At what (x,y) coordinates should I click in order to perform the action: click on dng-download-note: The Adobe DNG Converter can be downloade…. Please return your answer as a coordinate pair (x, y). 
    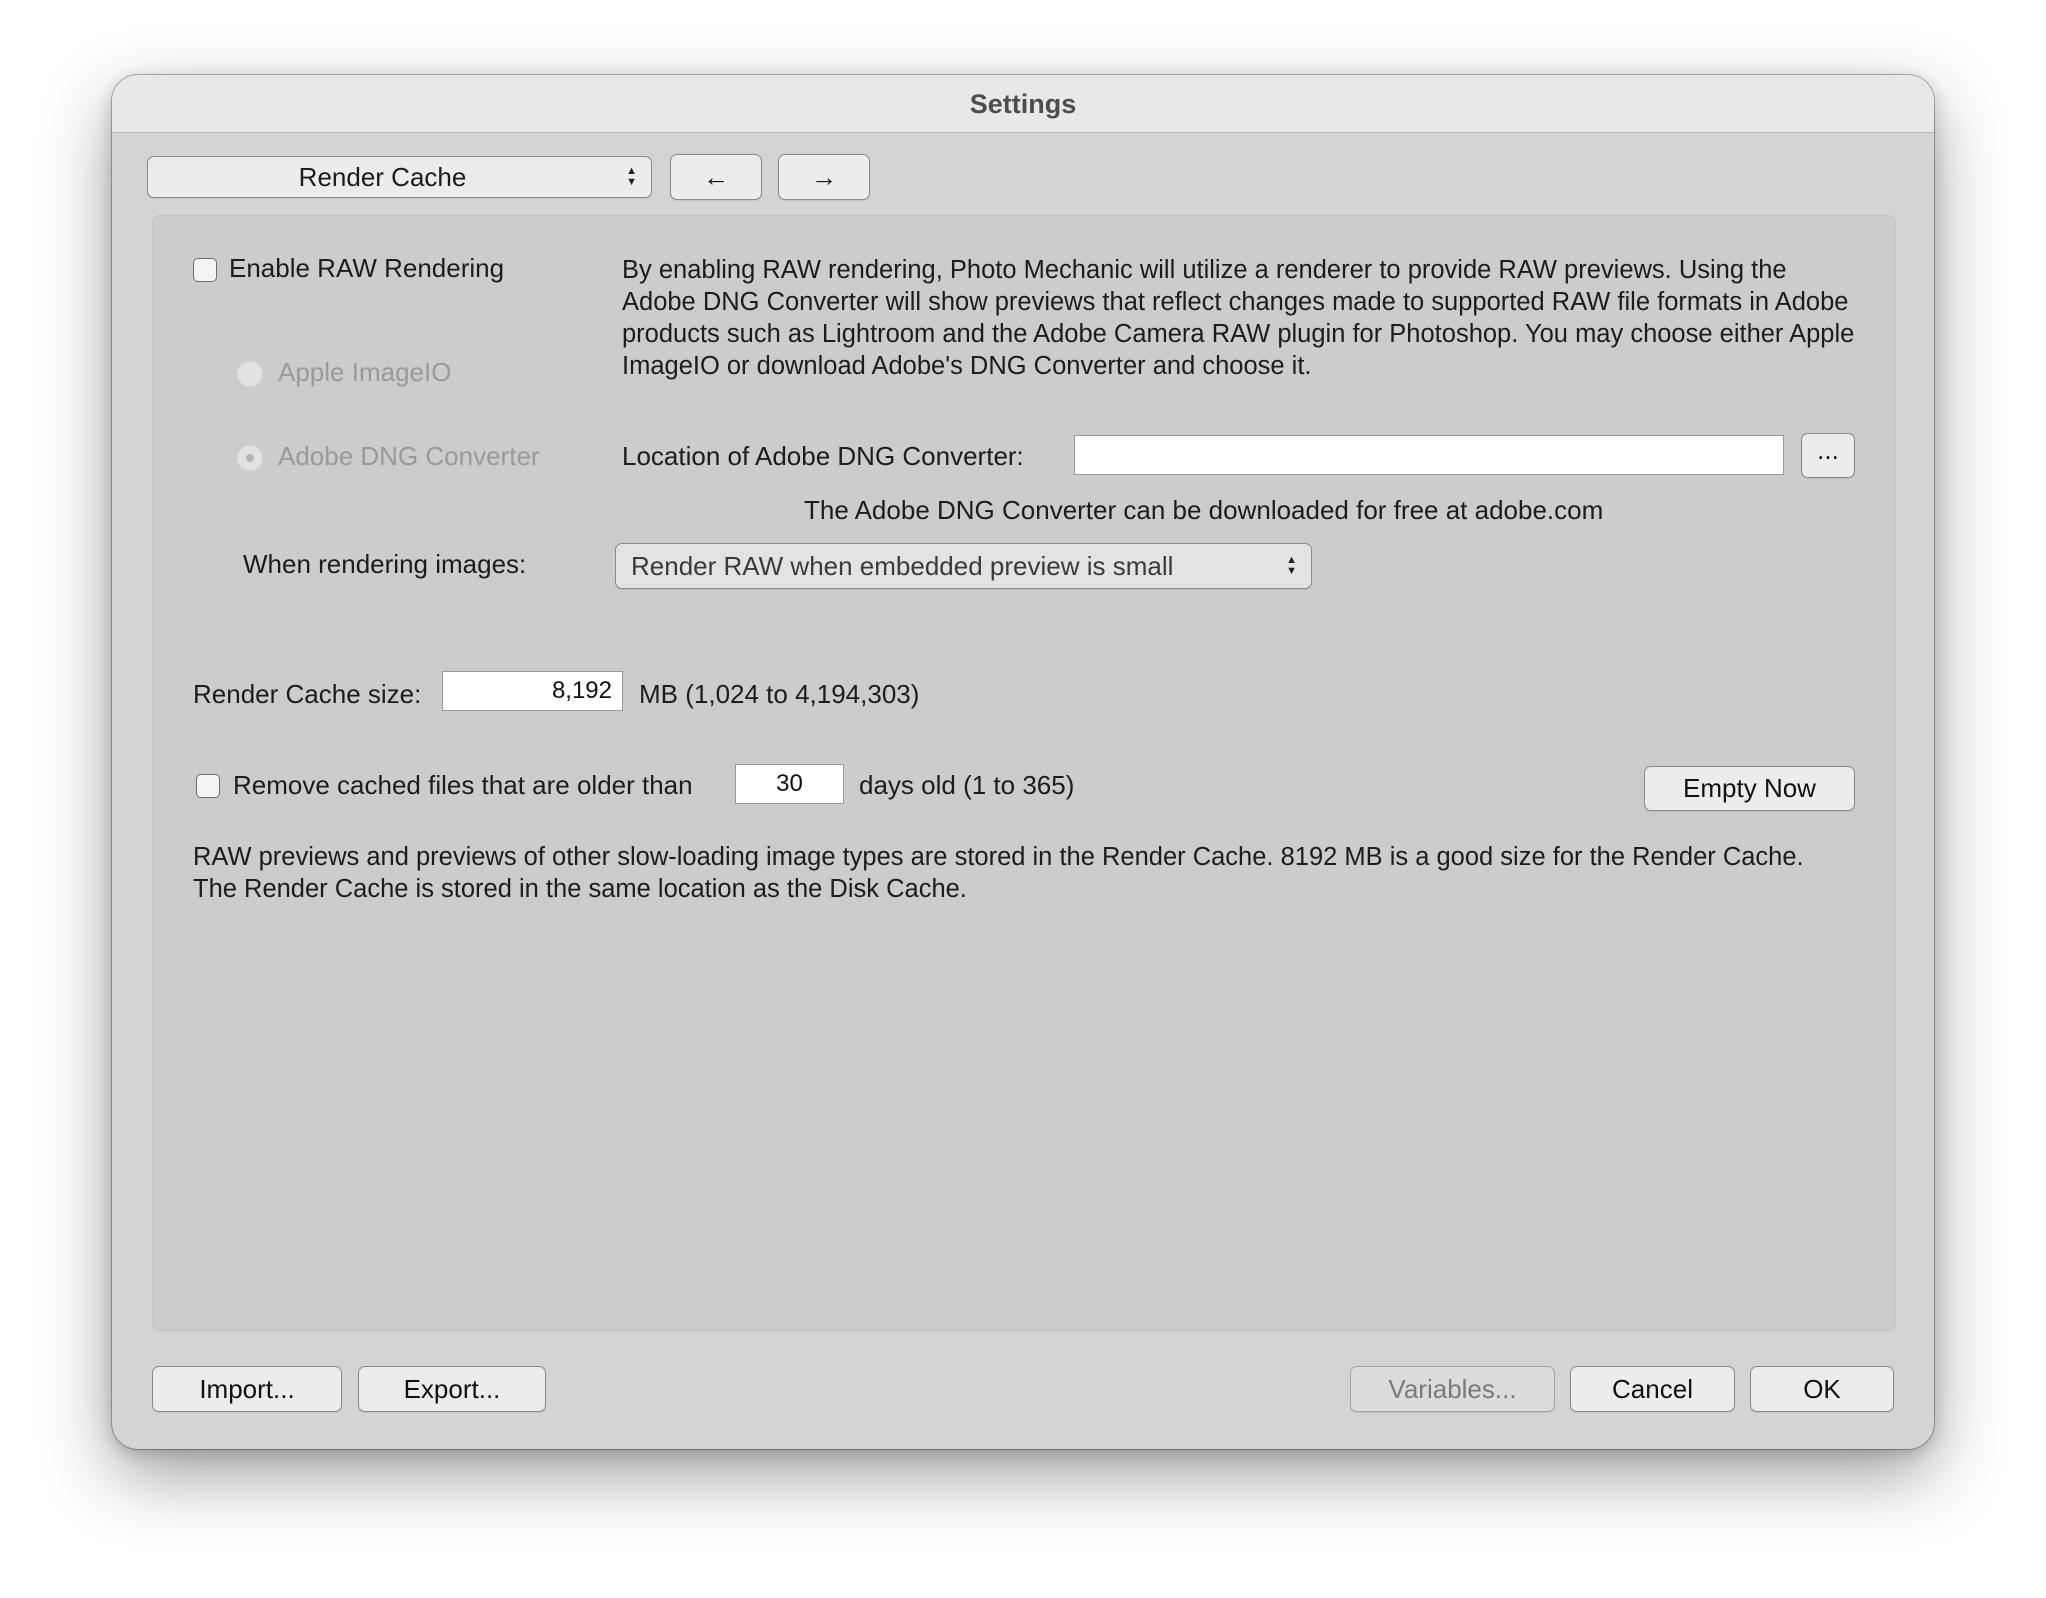
    Looking at the image, I should click on (1204, 510).